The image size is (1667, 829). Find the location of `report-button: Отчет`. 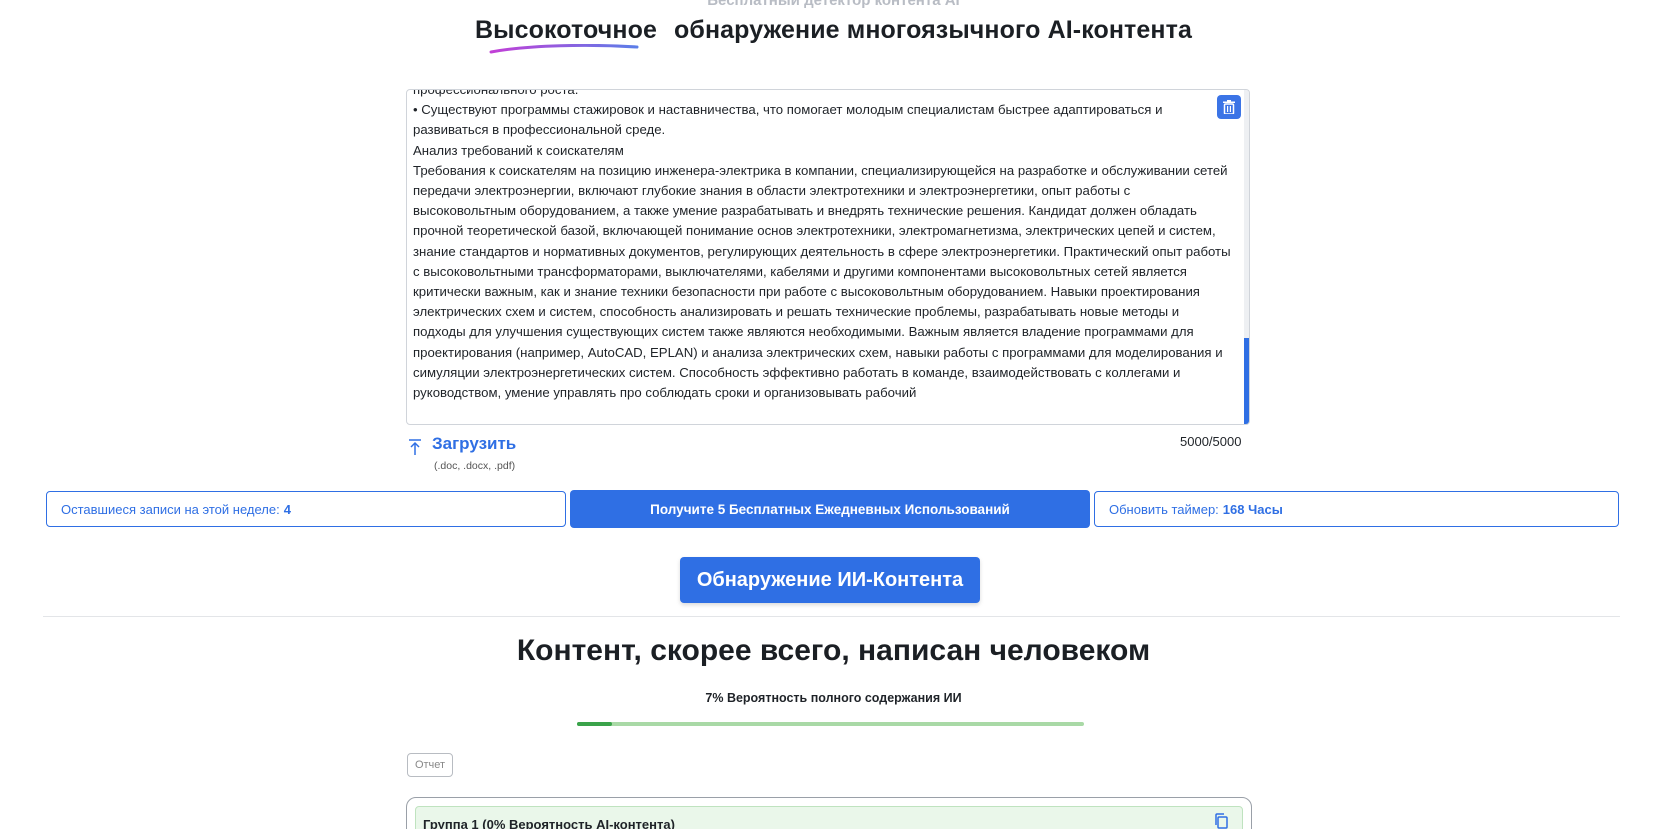

report-button: Отчет is located at coordinates (430, 765).